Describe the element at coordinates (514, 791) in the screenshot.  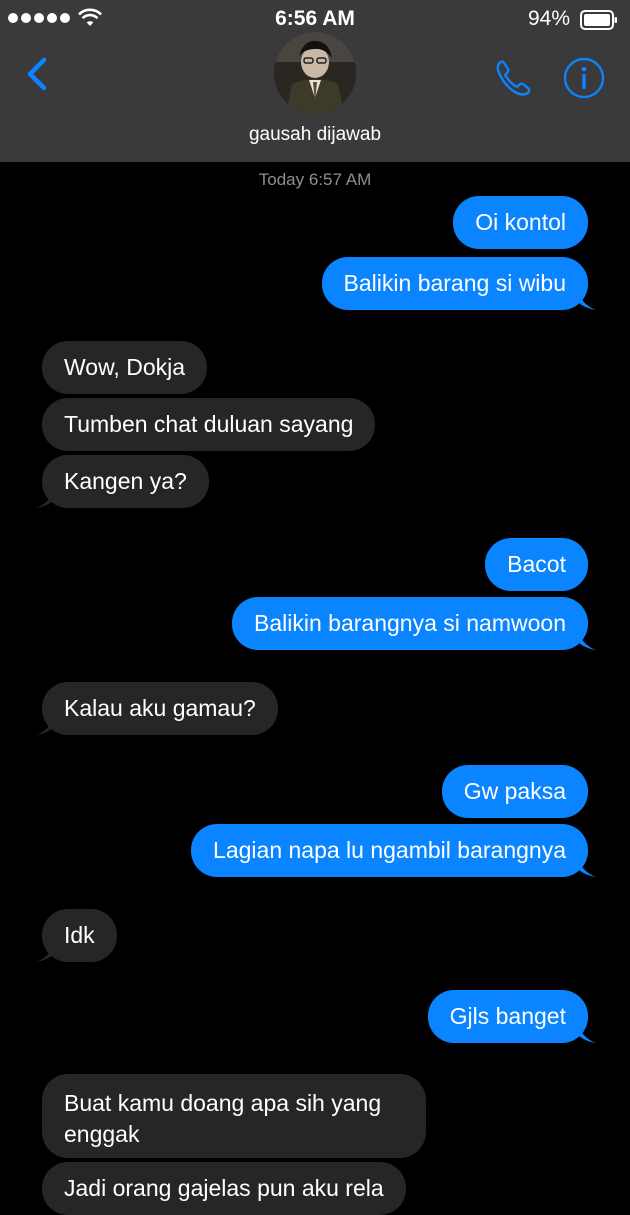
I see `outgoing-message: Gw paksa` at that location.